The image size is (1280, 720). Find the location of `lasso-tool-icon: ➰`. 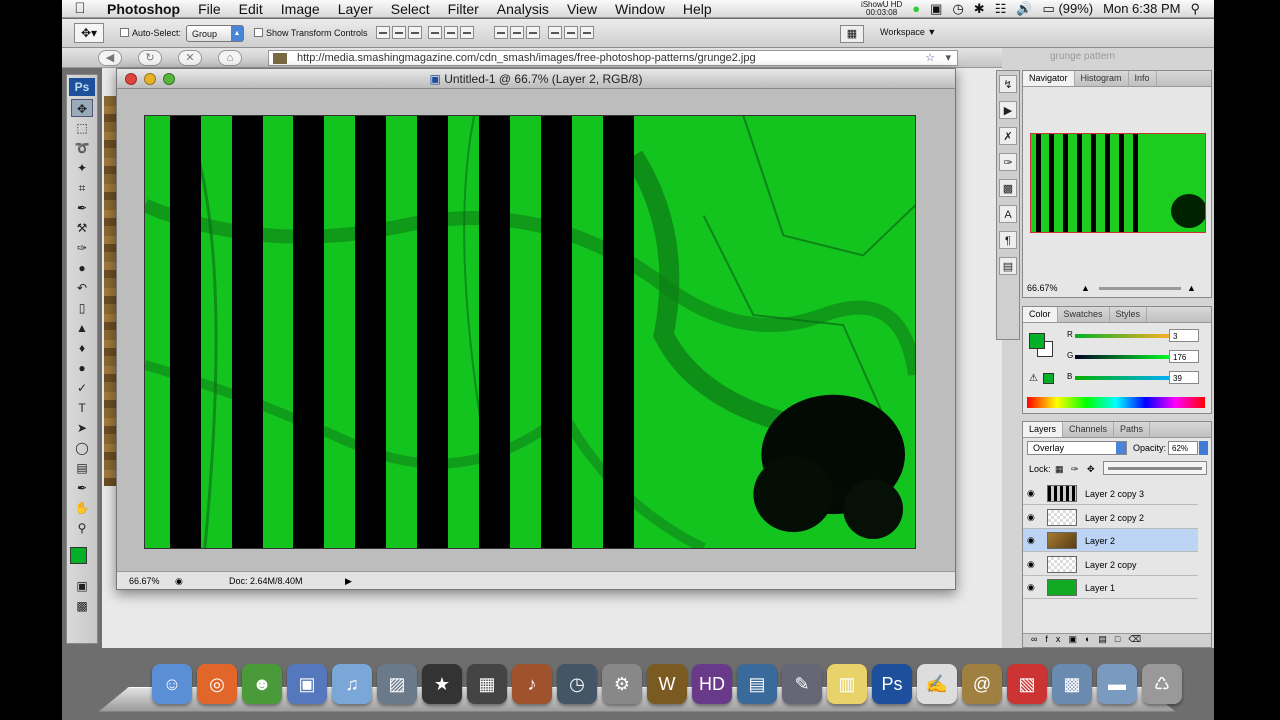

lasso-tool-icon: ➰ is located at coordinates (82, 148).